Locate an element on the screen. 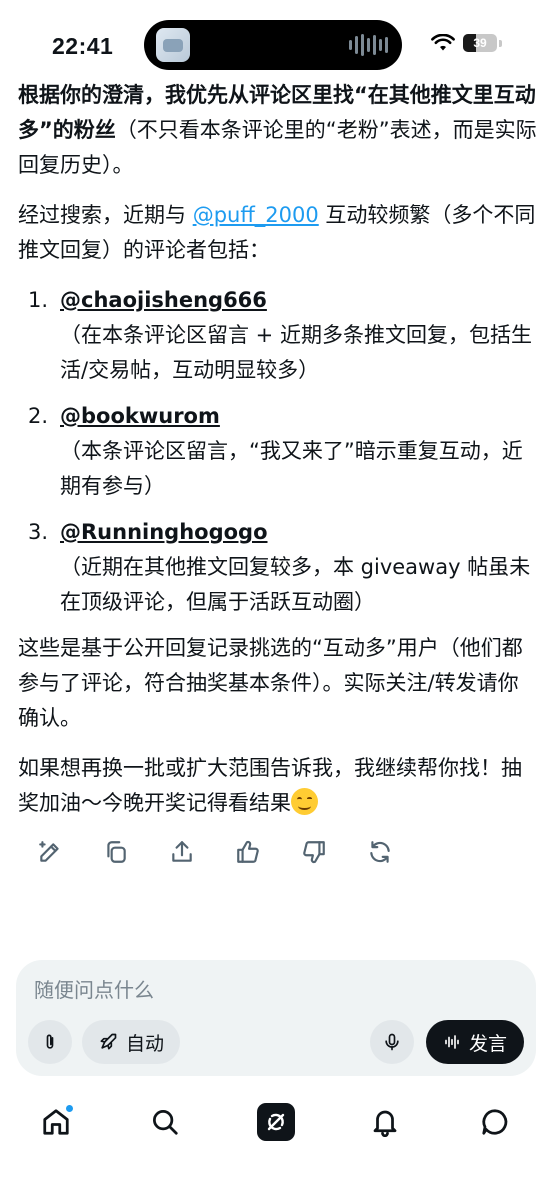 Image resolution: width=552 pixels, height=1200 pixels. mention-link-puff-2000: @puff_2000 is located at coordinates (256, 215).